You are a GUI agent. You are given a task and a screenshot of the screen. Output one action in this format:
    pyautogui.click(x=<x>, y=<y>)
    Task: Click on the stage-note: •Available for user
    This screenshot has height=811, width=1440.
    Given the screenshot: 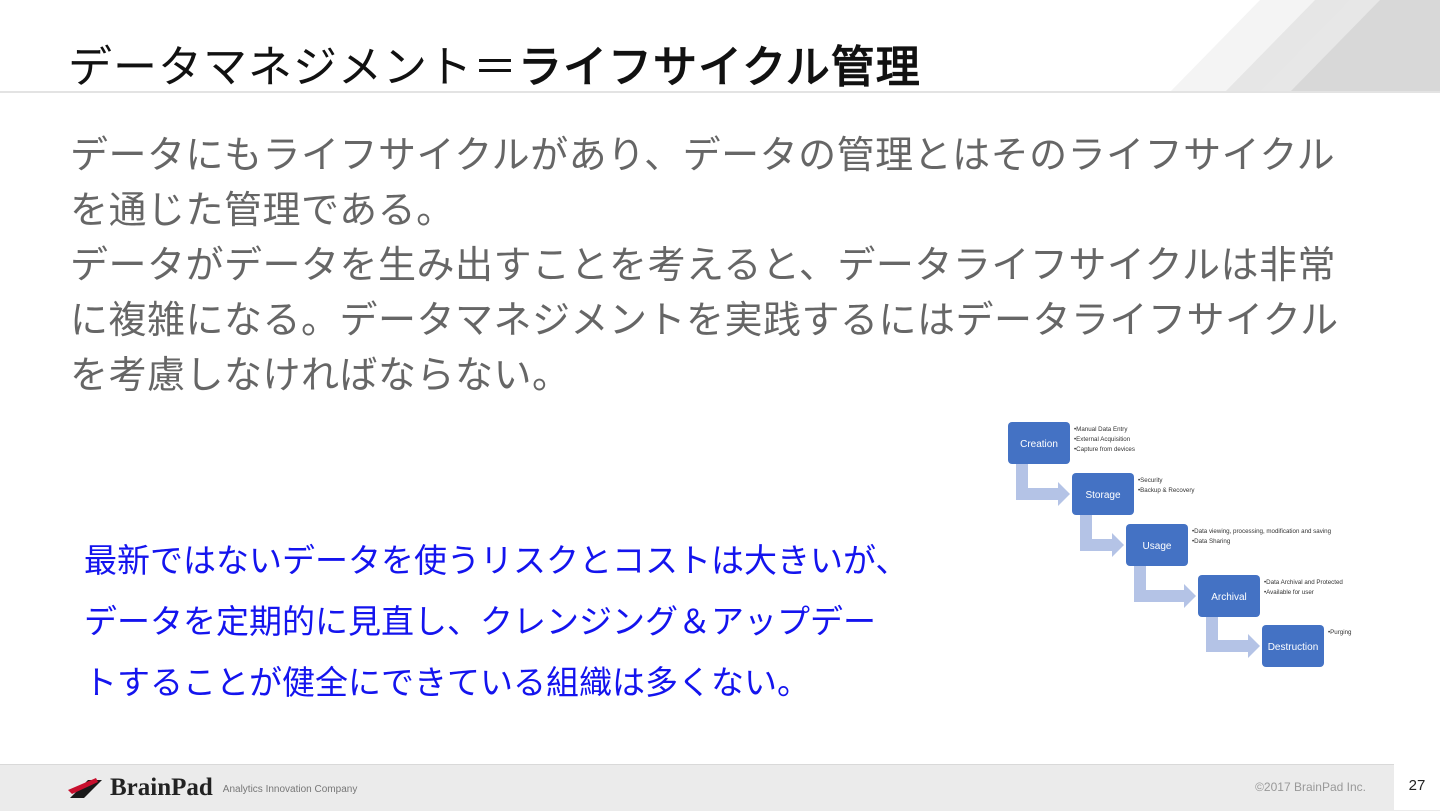 What is the action you would take?
    pyautogui.click(x=1289, y=592)
    